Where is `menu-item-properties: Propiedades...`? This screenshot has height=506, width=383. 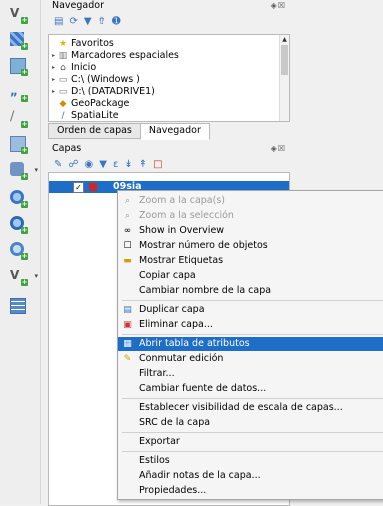
menu-item-properties: Propiedades... is located at coordinates (250, 491).